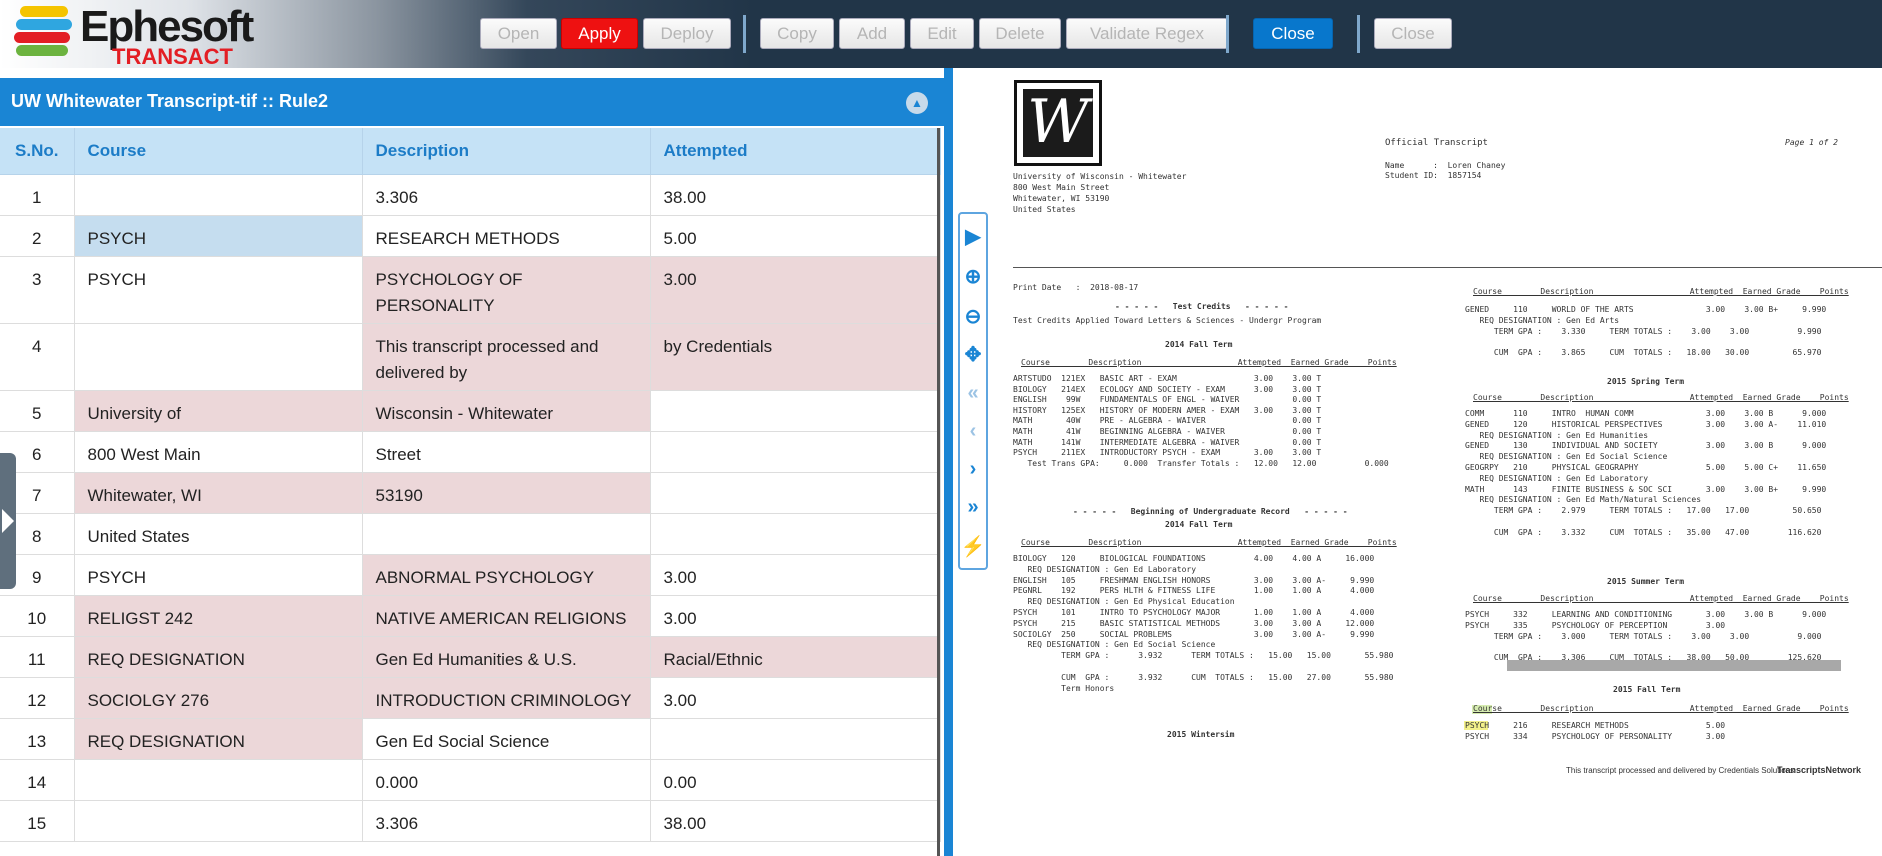  I want to click on table-row: 9 PSYCH ABNORMAL PSYCHOLOGY 3.00, so click(470, 575).